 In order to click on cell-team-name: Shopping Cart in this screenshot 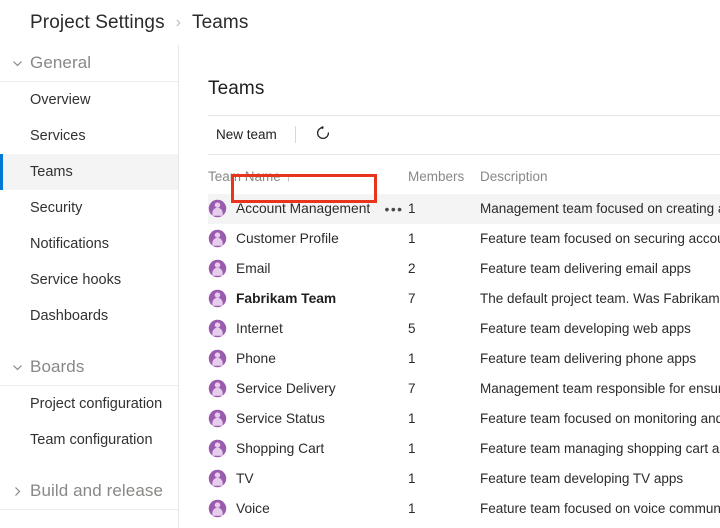, I will do `click(308, 449)`.